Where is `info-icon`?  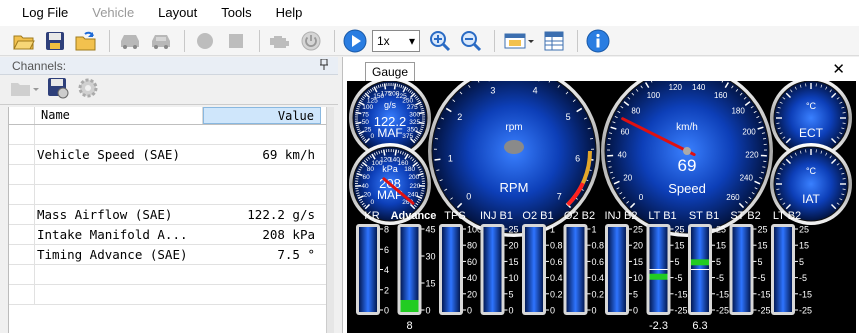
info-icon is located at coordinates (598, 41).